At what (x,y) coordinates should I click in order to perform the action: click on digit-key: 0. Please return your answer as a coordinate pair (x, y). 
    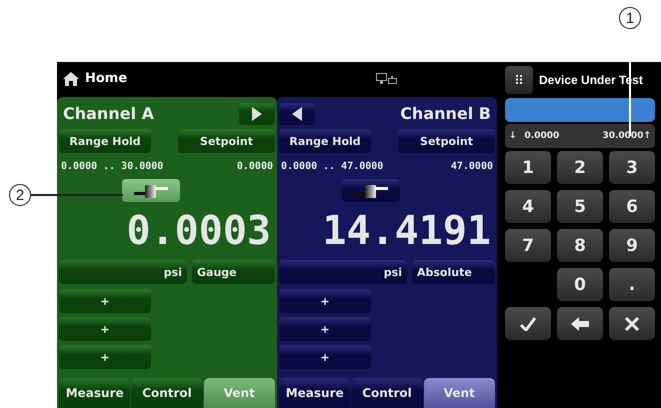
    Looking at the image, I should click on (580, 284).